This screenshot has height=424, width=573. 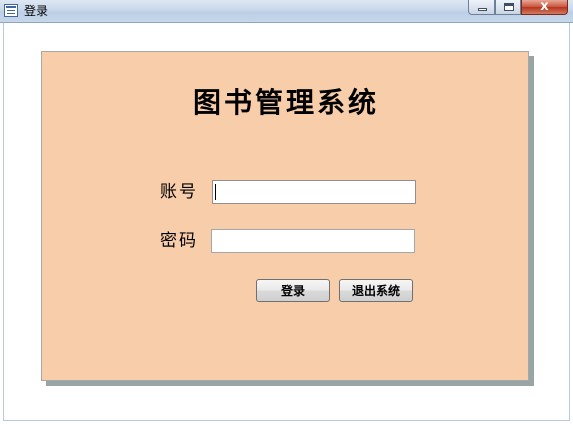 I want to click on account-label: 账号, so click(x=179, y=192).